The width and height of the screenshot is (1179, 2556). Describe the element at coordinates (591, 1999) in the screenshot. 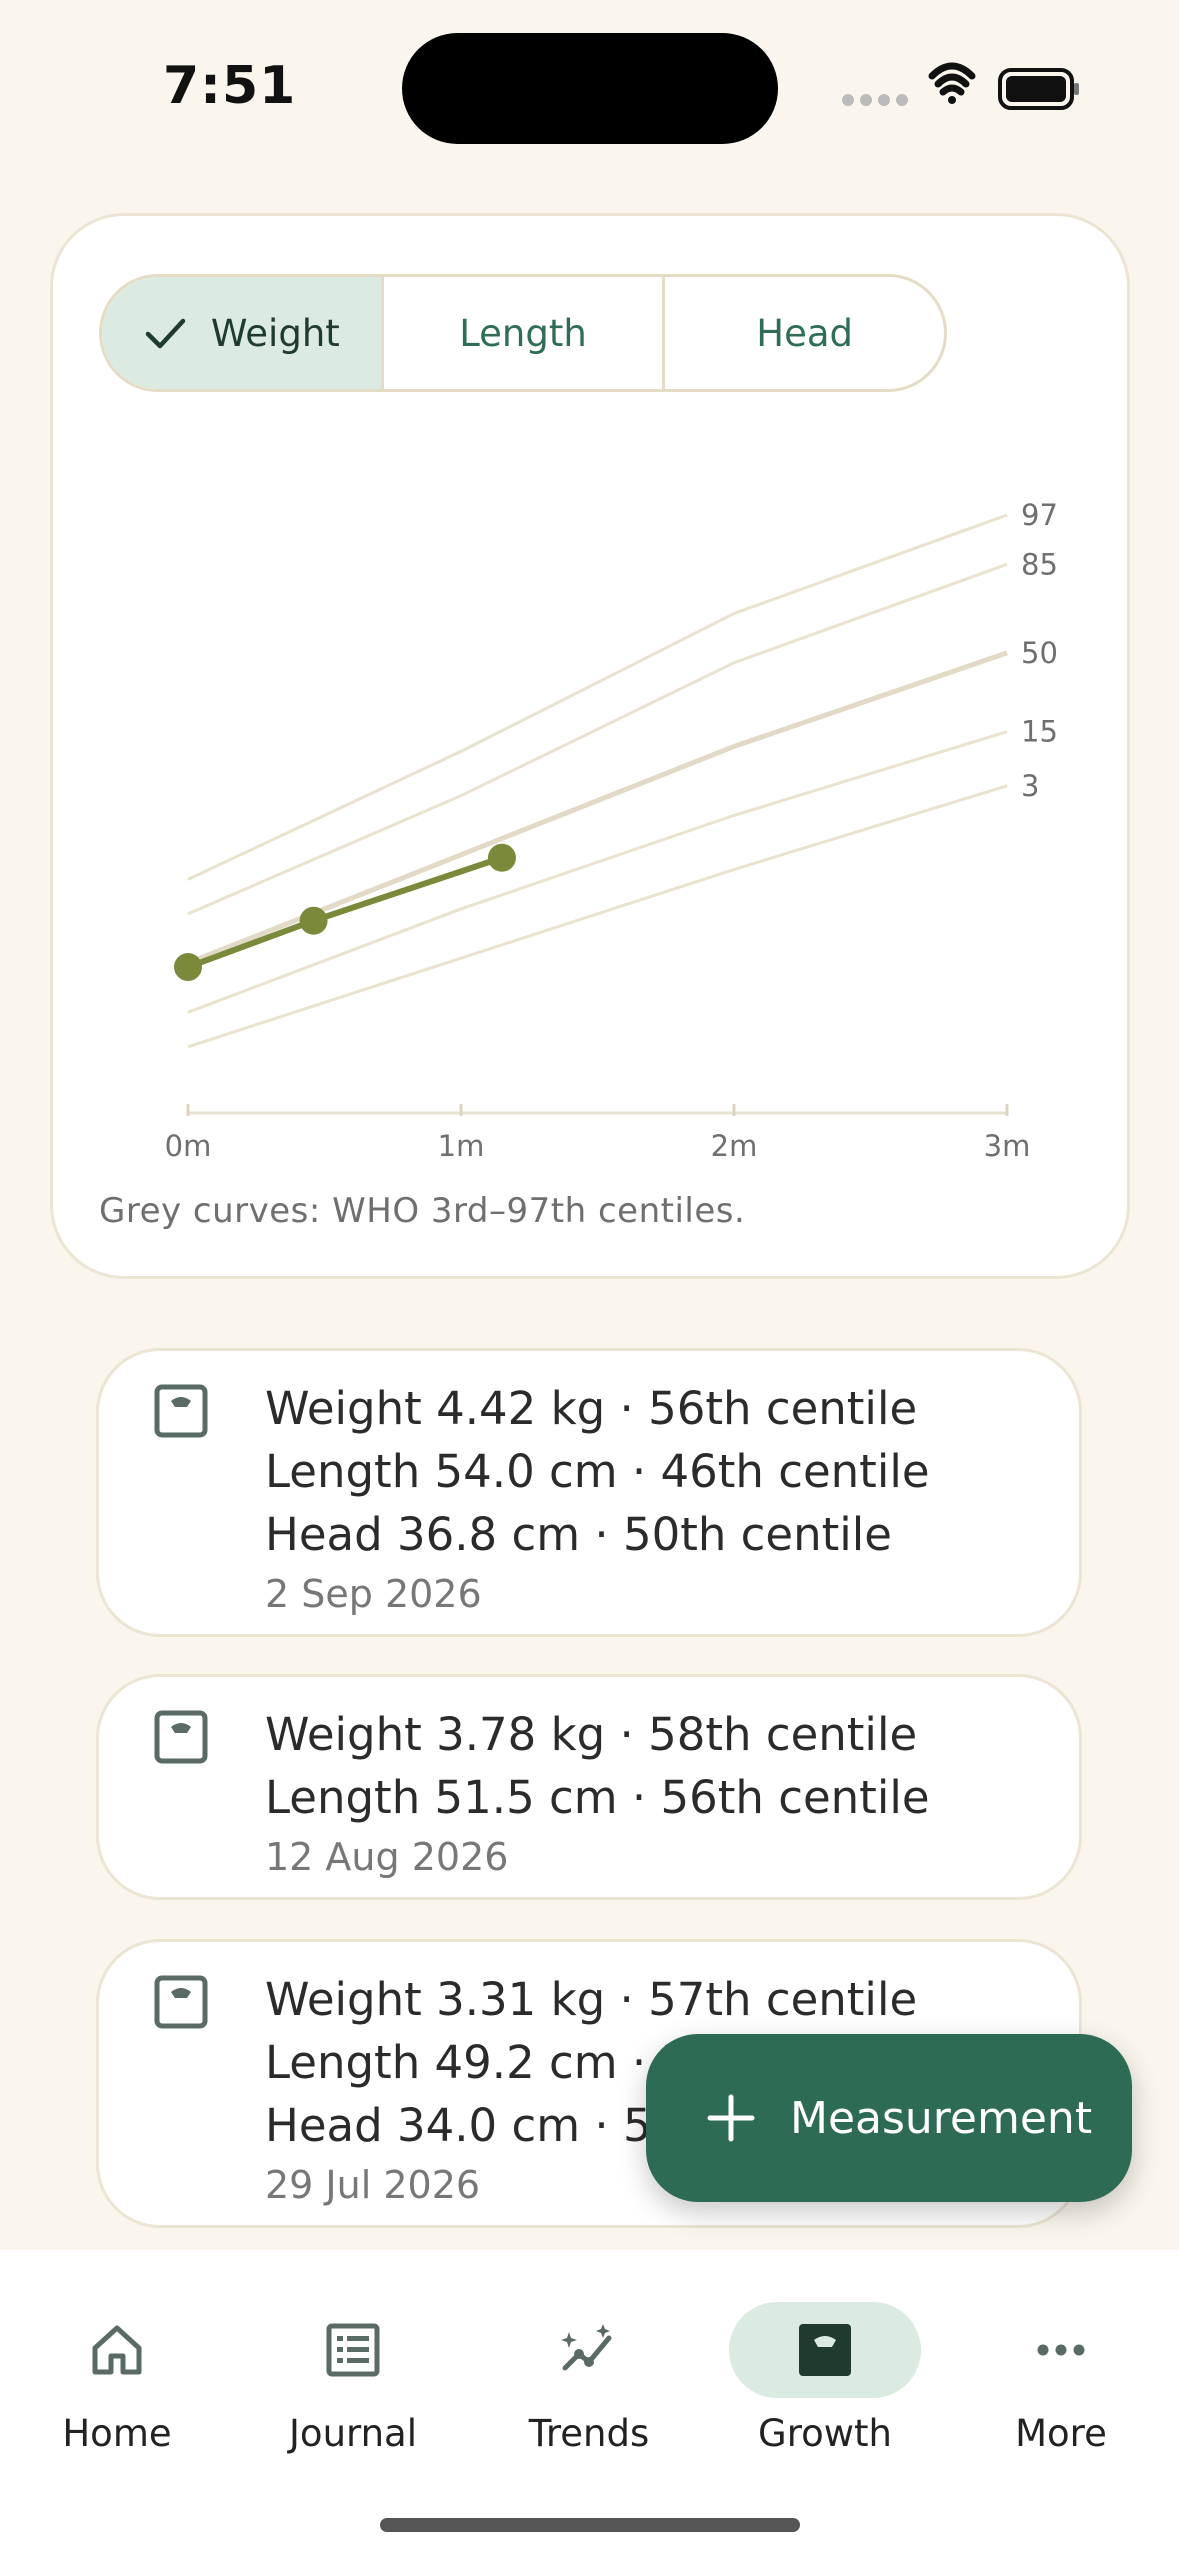

I see `entry-line: Weight 3.31 kg · 57th centile` at that location.